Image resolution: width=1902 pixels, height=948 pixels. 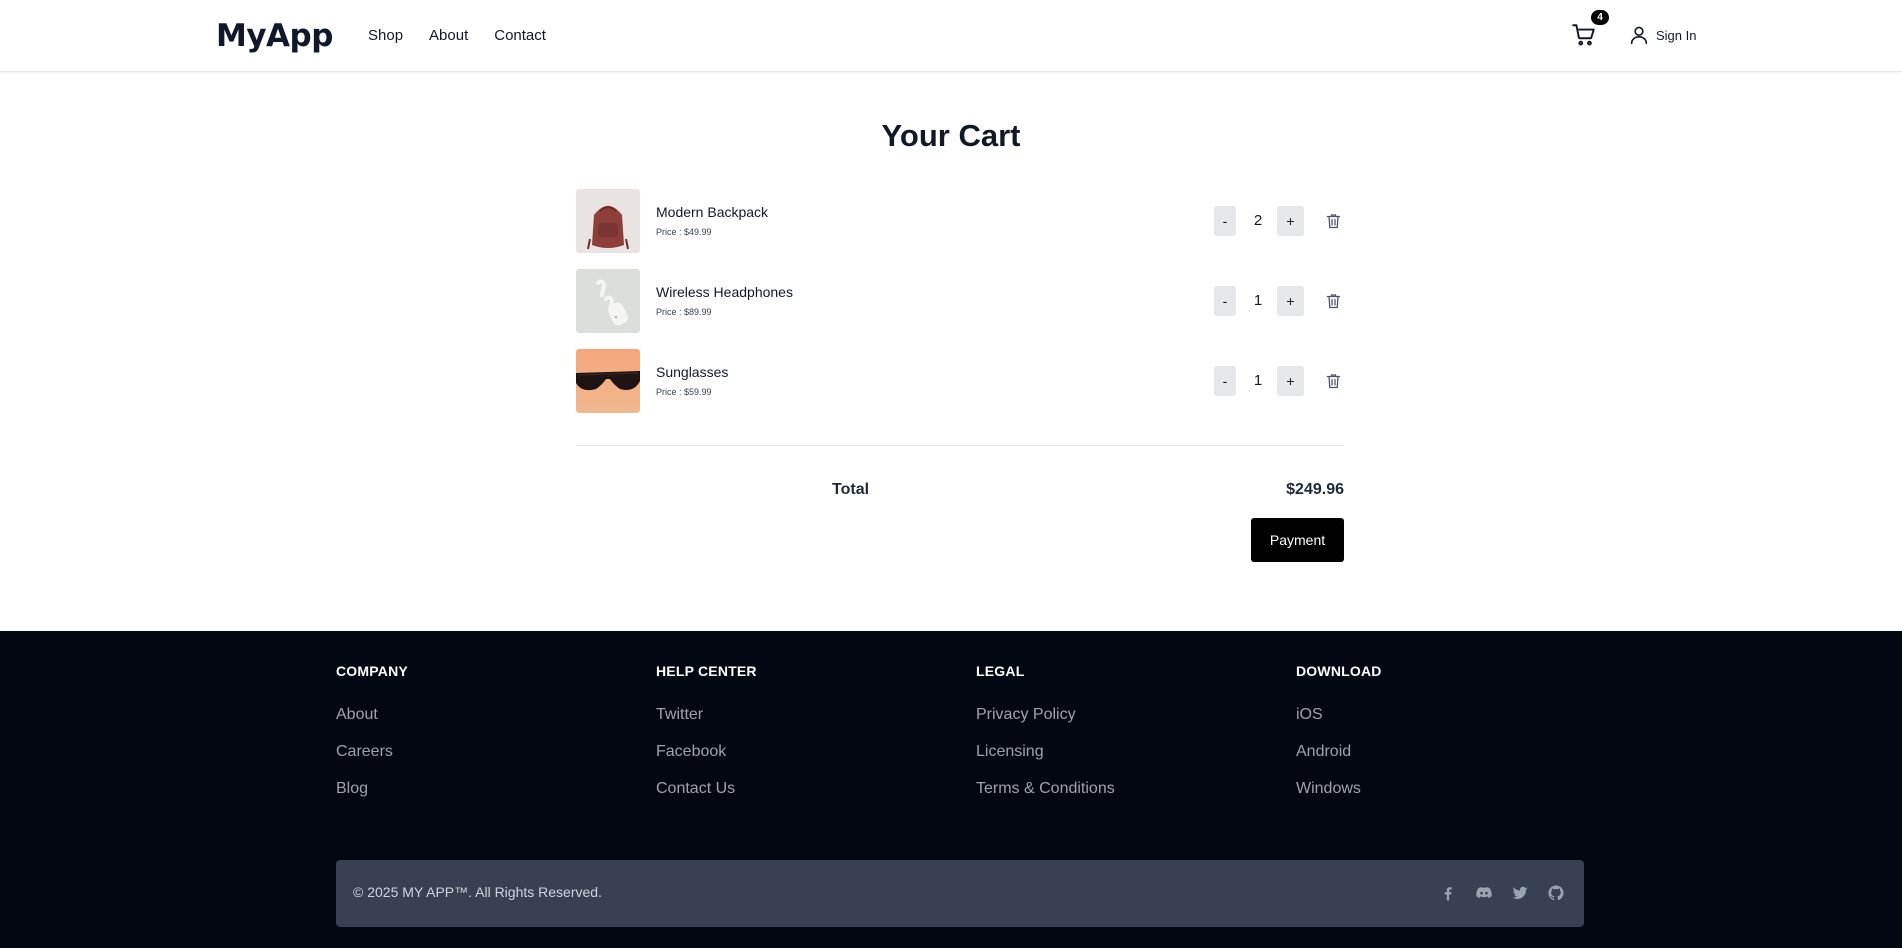 What do you see at coordinates (1448, 893) in the screenshot?
I see `facebook-icon` at bounding box center [1448, 893].